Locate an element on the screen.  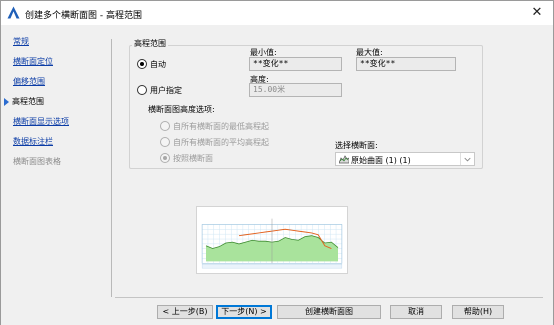
height-options-label: 横断面图高度选项: is located at coordinates (181, 109).